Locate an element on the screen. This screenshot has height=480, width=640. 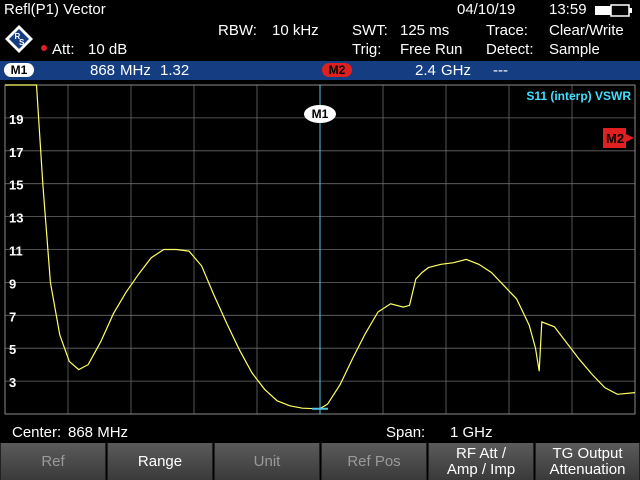
softkey-label: Ref Pos is located at coordinates (374, 461).